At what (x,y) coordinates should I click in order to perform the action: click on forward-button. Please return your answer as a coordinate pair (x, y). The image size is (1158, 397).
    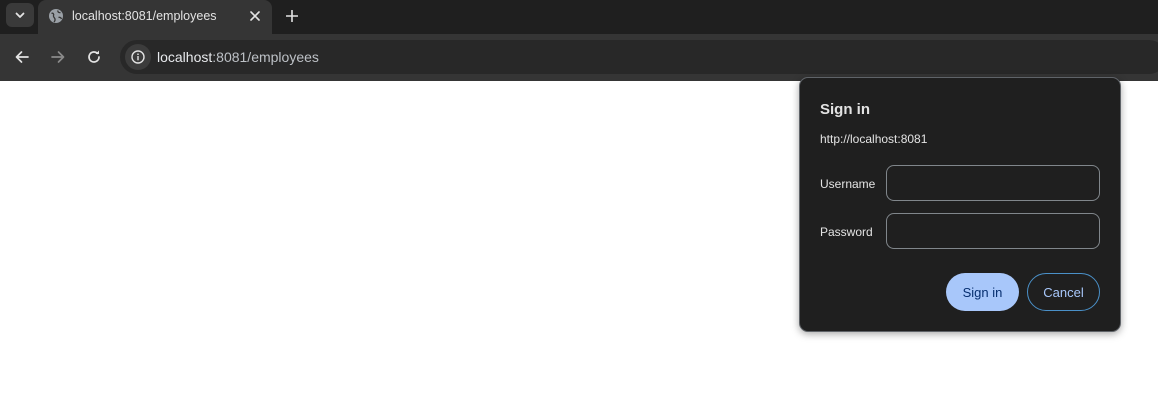
    Looking at the image, I should click on (58, 57).